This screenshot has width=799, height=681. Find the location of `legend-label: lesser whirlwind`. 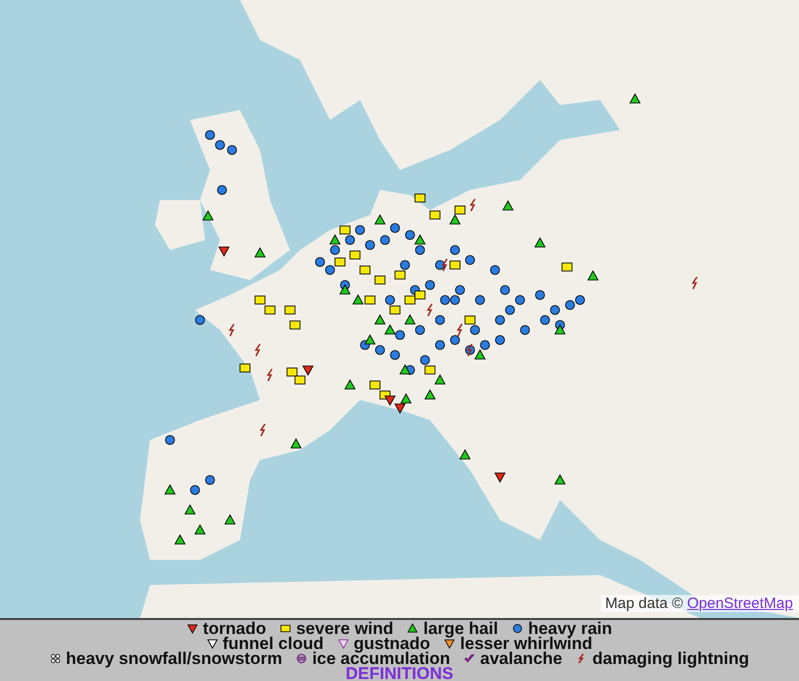

legend-label: lesser whirlwind is located at coordinates (526, 643).